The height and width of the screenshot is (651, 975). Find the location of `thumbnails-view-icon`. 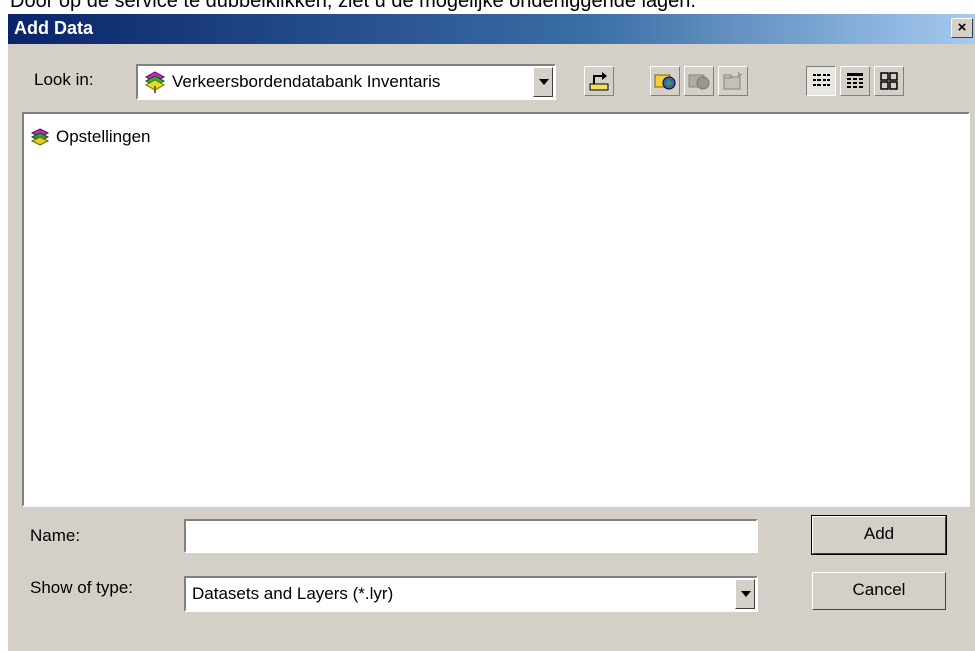

thumbnails-view-icon is located at coordinates (889, 81).